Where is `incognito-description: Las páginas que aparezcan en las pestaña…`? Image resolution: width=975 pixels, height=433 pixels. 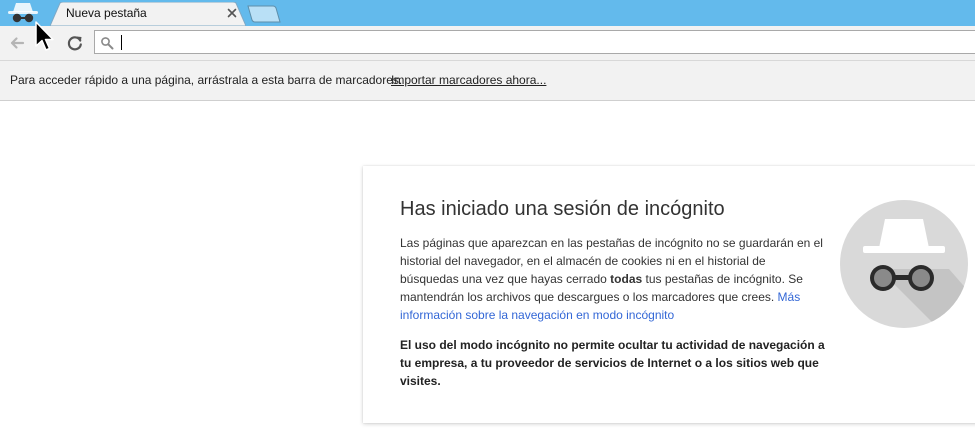 incognito-description: Las páginas que aparezcan en las pestaña… is located at coordinates (612, 279).